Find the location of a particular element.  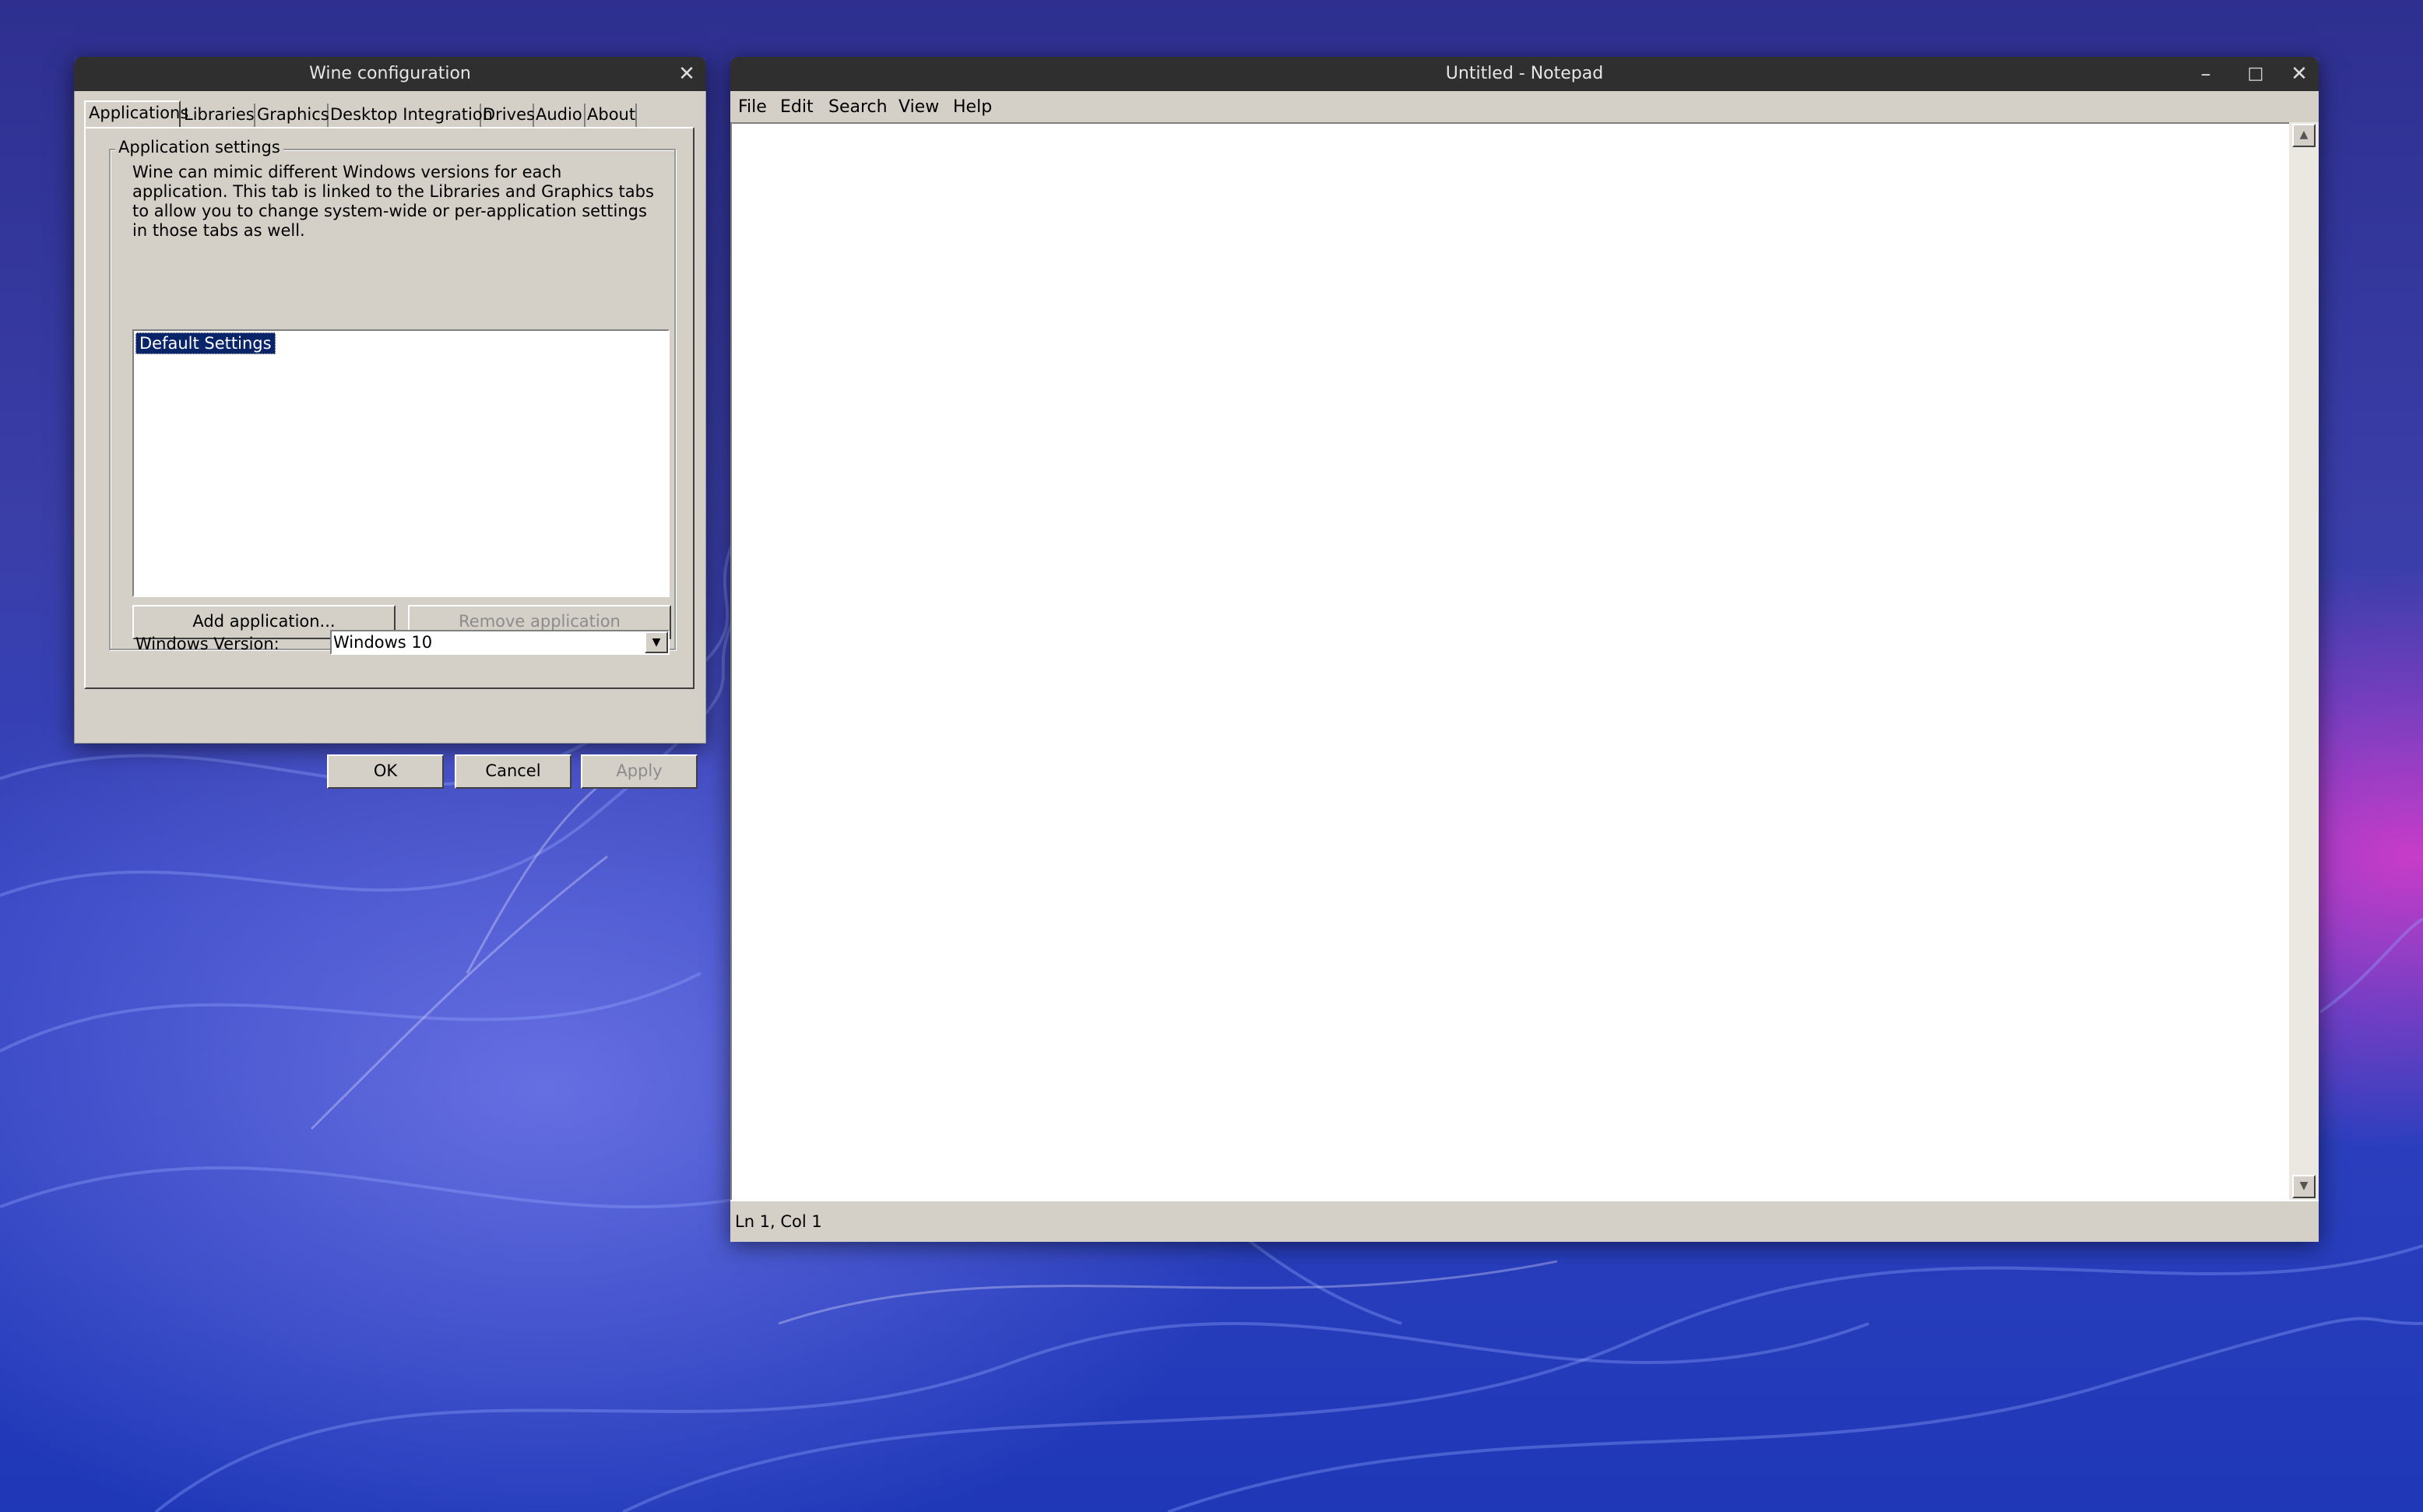

window-title: Wine configuration is located at coordinates (390, 74).